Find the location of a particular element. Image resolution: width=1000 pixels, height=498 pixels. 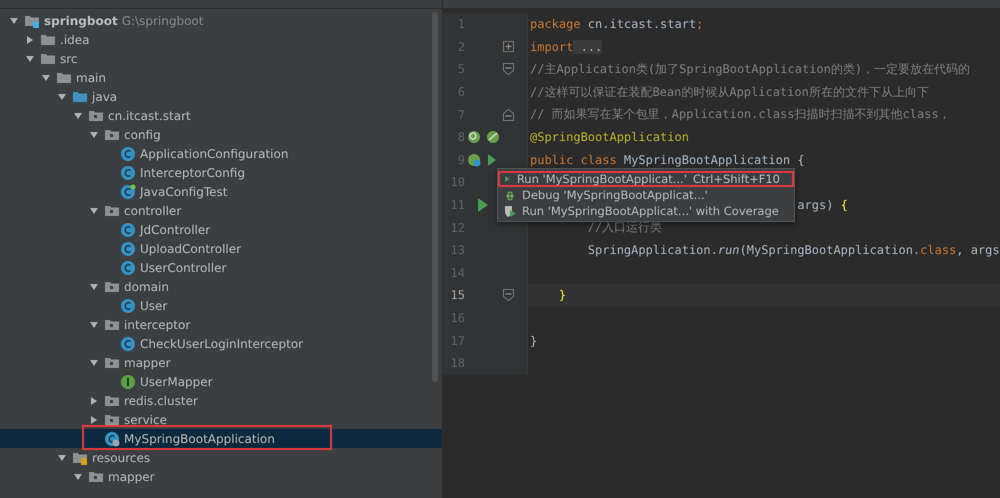

tree-item: JavaConfigTest is located at coordinates (221, 191).